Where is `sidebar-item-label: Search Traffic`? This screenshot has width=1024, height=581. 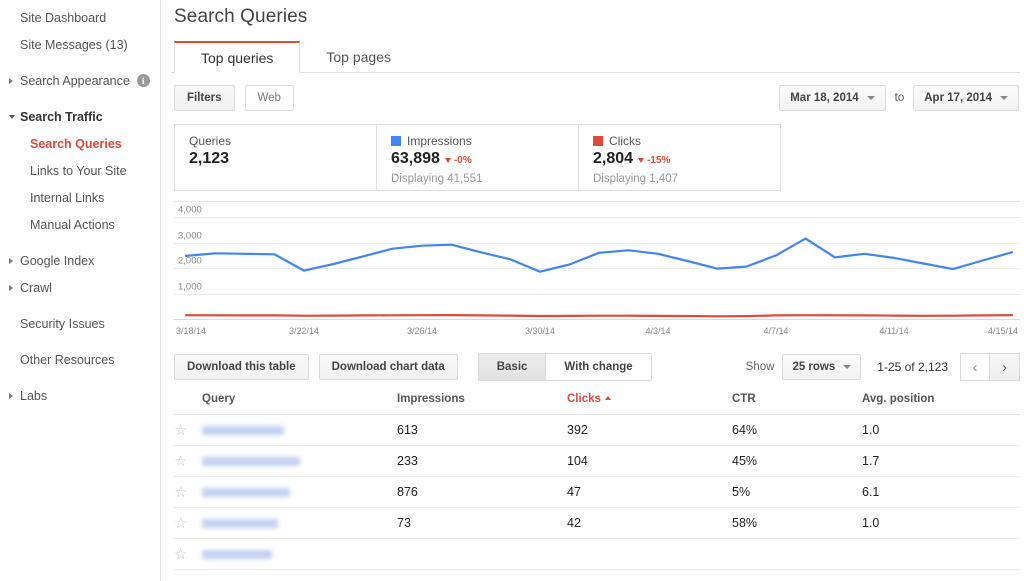 sidebar-item-label: Search Traffic is located at coordinates (61, 116).